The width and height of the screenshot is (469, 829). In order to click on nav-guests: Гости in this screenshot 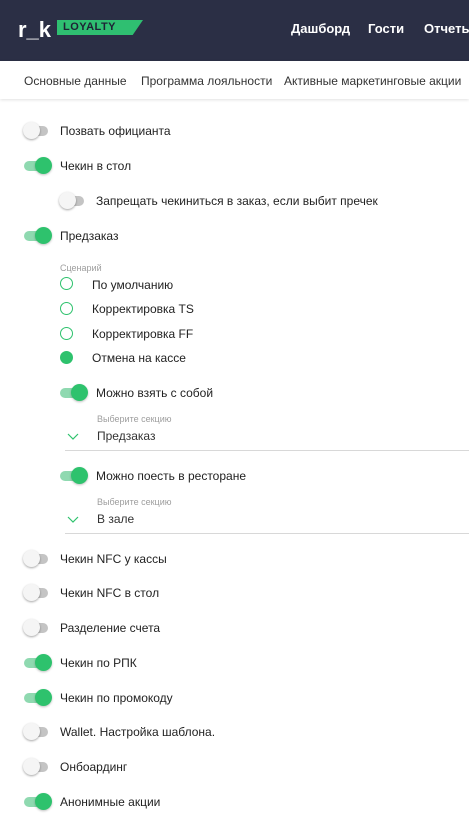, I will do `click(386, 29)`.